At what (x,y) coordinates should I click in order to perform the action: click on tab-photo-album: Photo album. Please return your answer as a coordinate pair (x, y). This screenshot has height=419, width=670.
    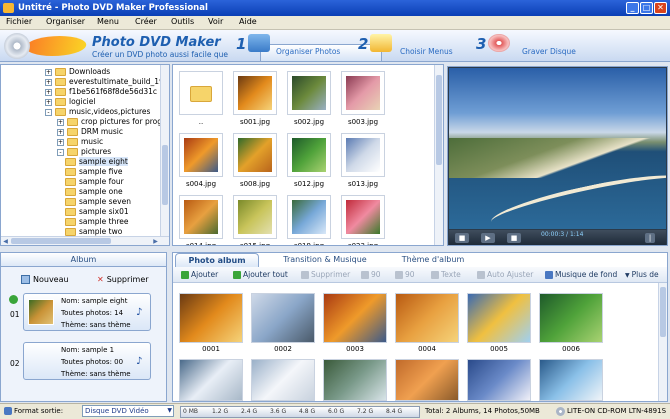
    Looking at the image, I should click on (217, 260).